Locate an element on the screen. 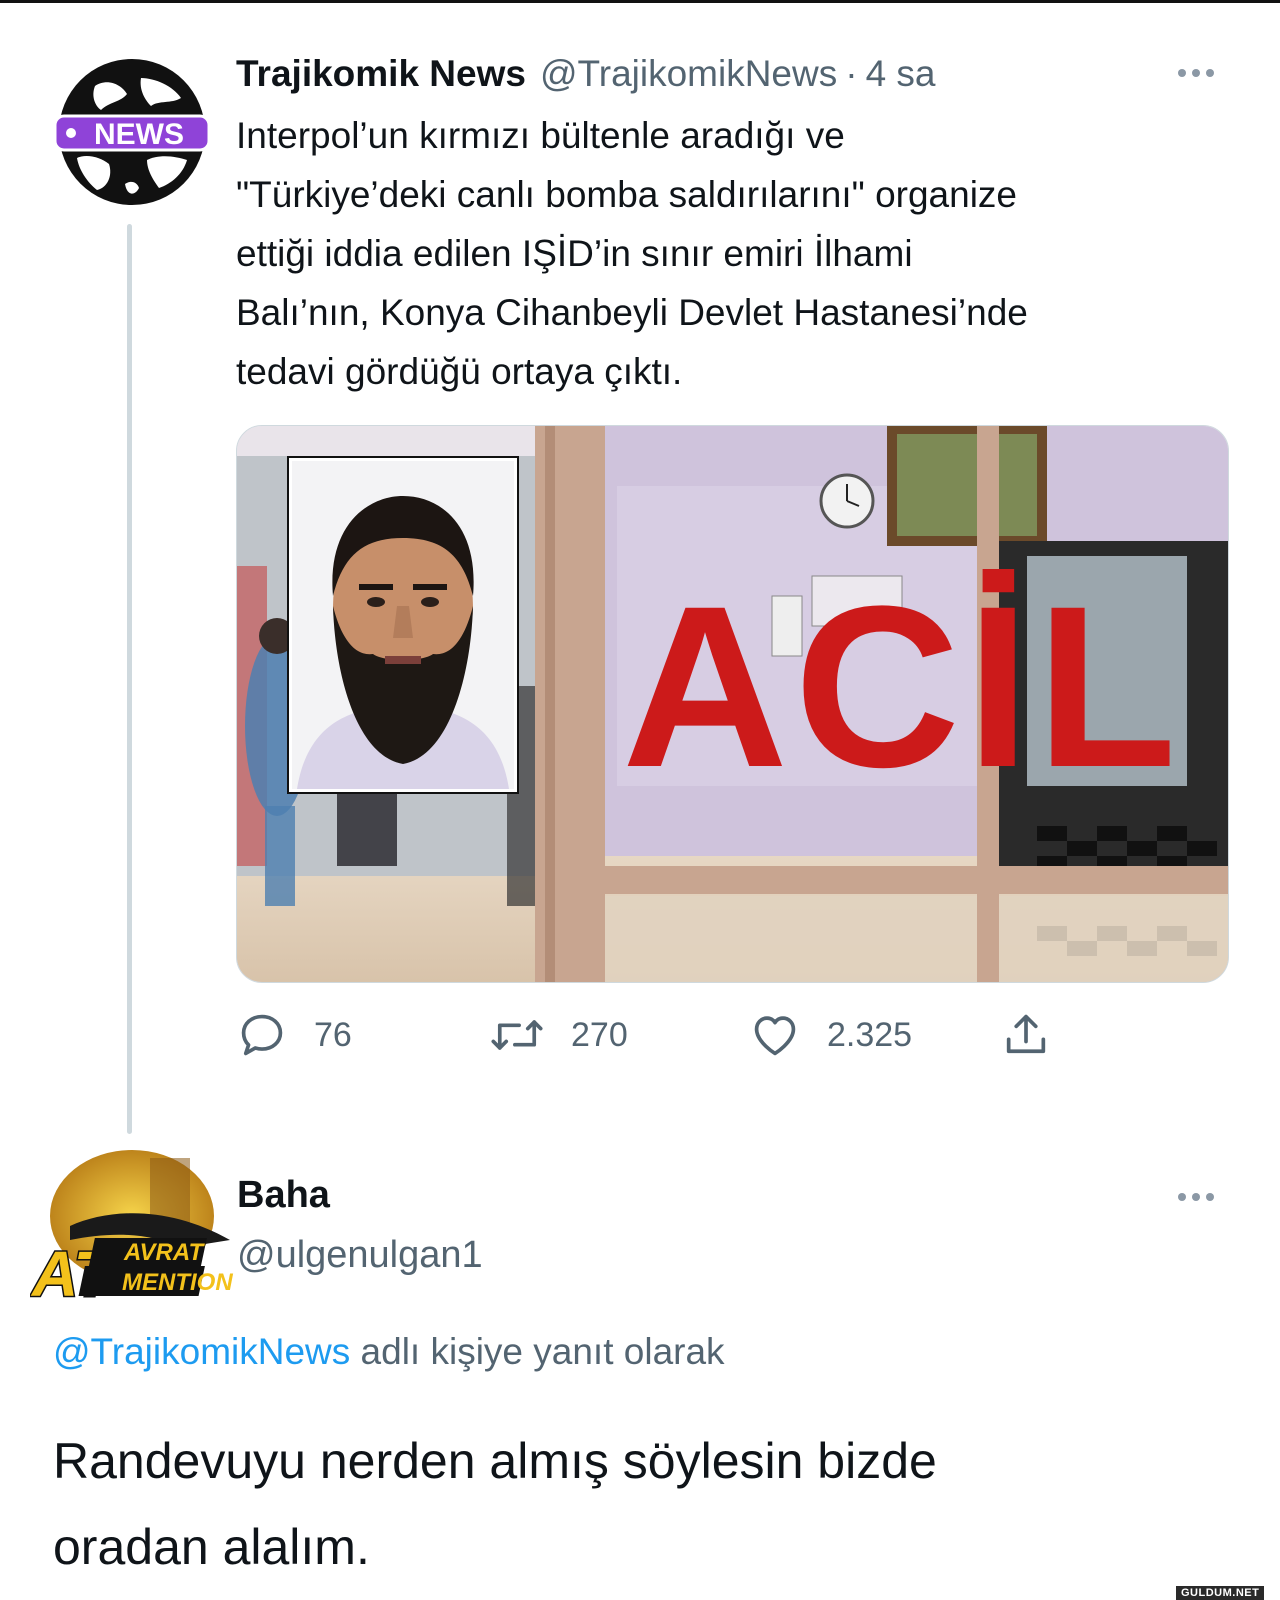 The height and width of the screenshot is (1600, 1280). tweet-actions-bar: 76 270 2.325 is located at coordinates (666, 1035).